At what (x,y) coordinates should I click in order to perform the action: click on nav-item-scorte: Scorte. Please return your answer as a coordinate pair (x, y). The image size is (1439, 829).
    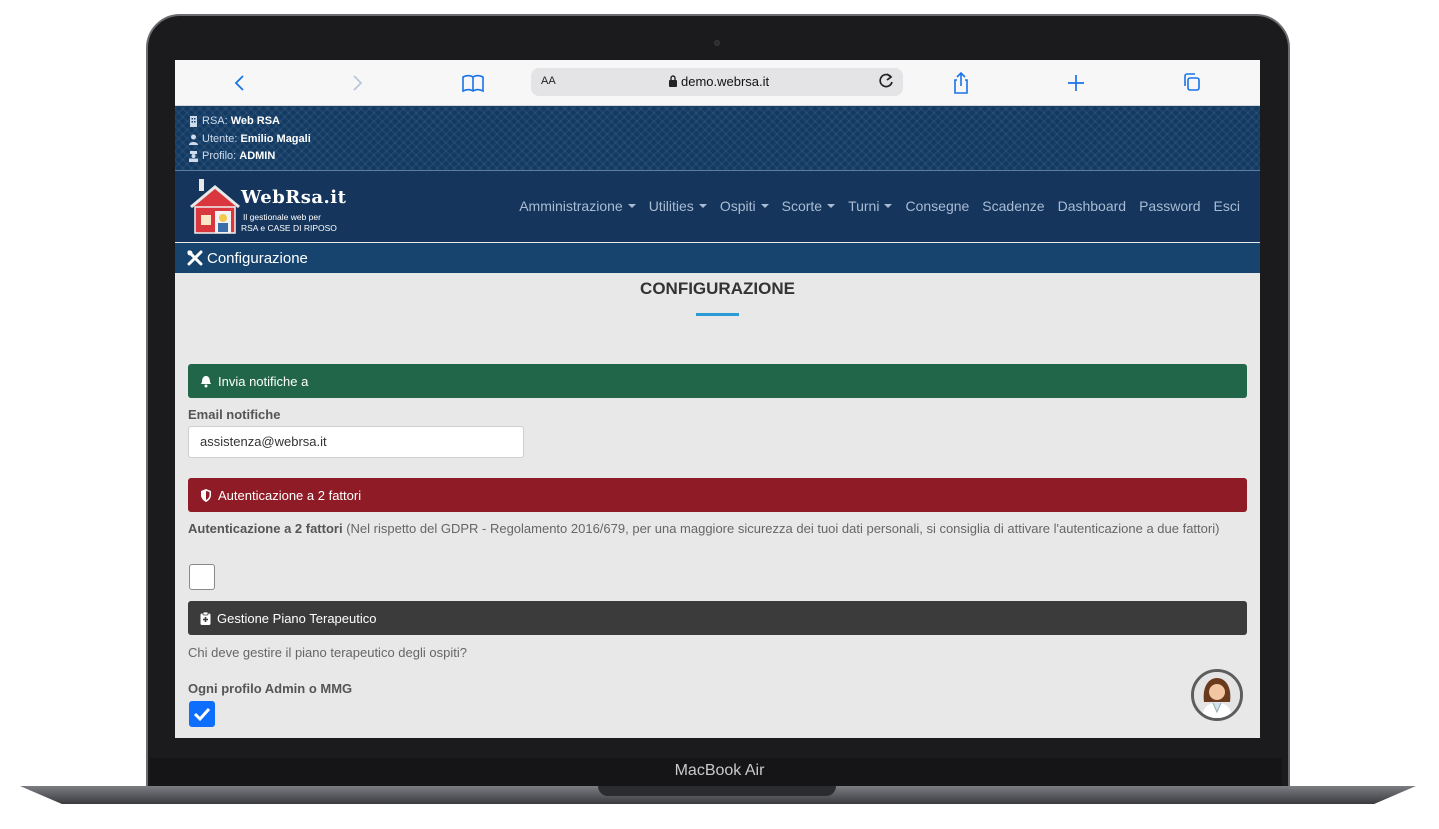
    Looking at the image, I should click on (808, 206).